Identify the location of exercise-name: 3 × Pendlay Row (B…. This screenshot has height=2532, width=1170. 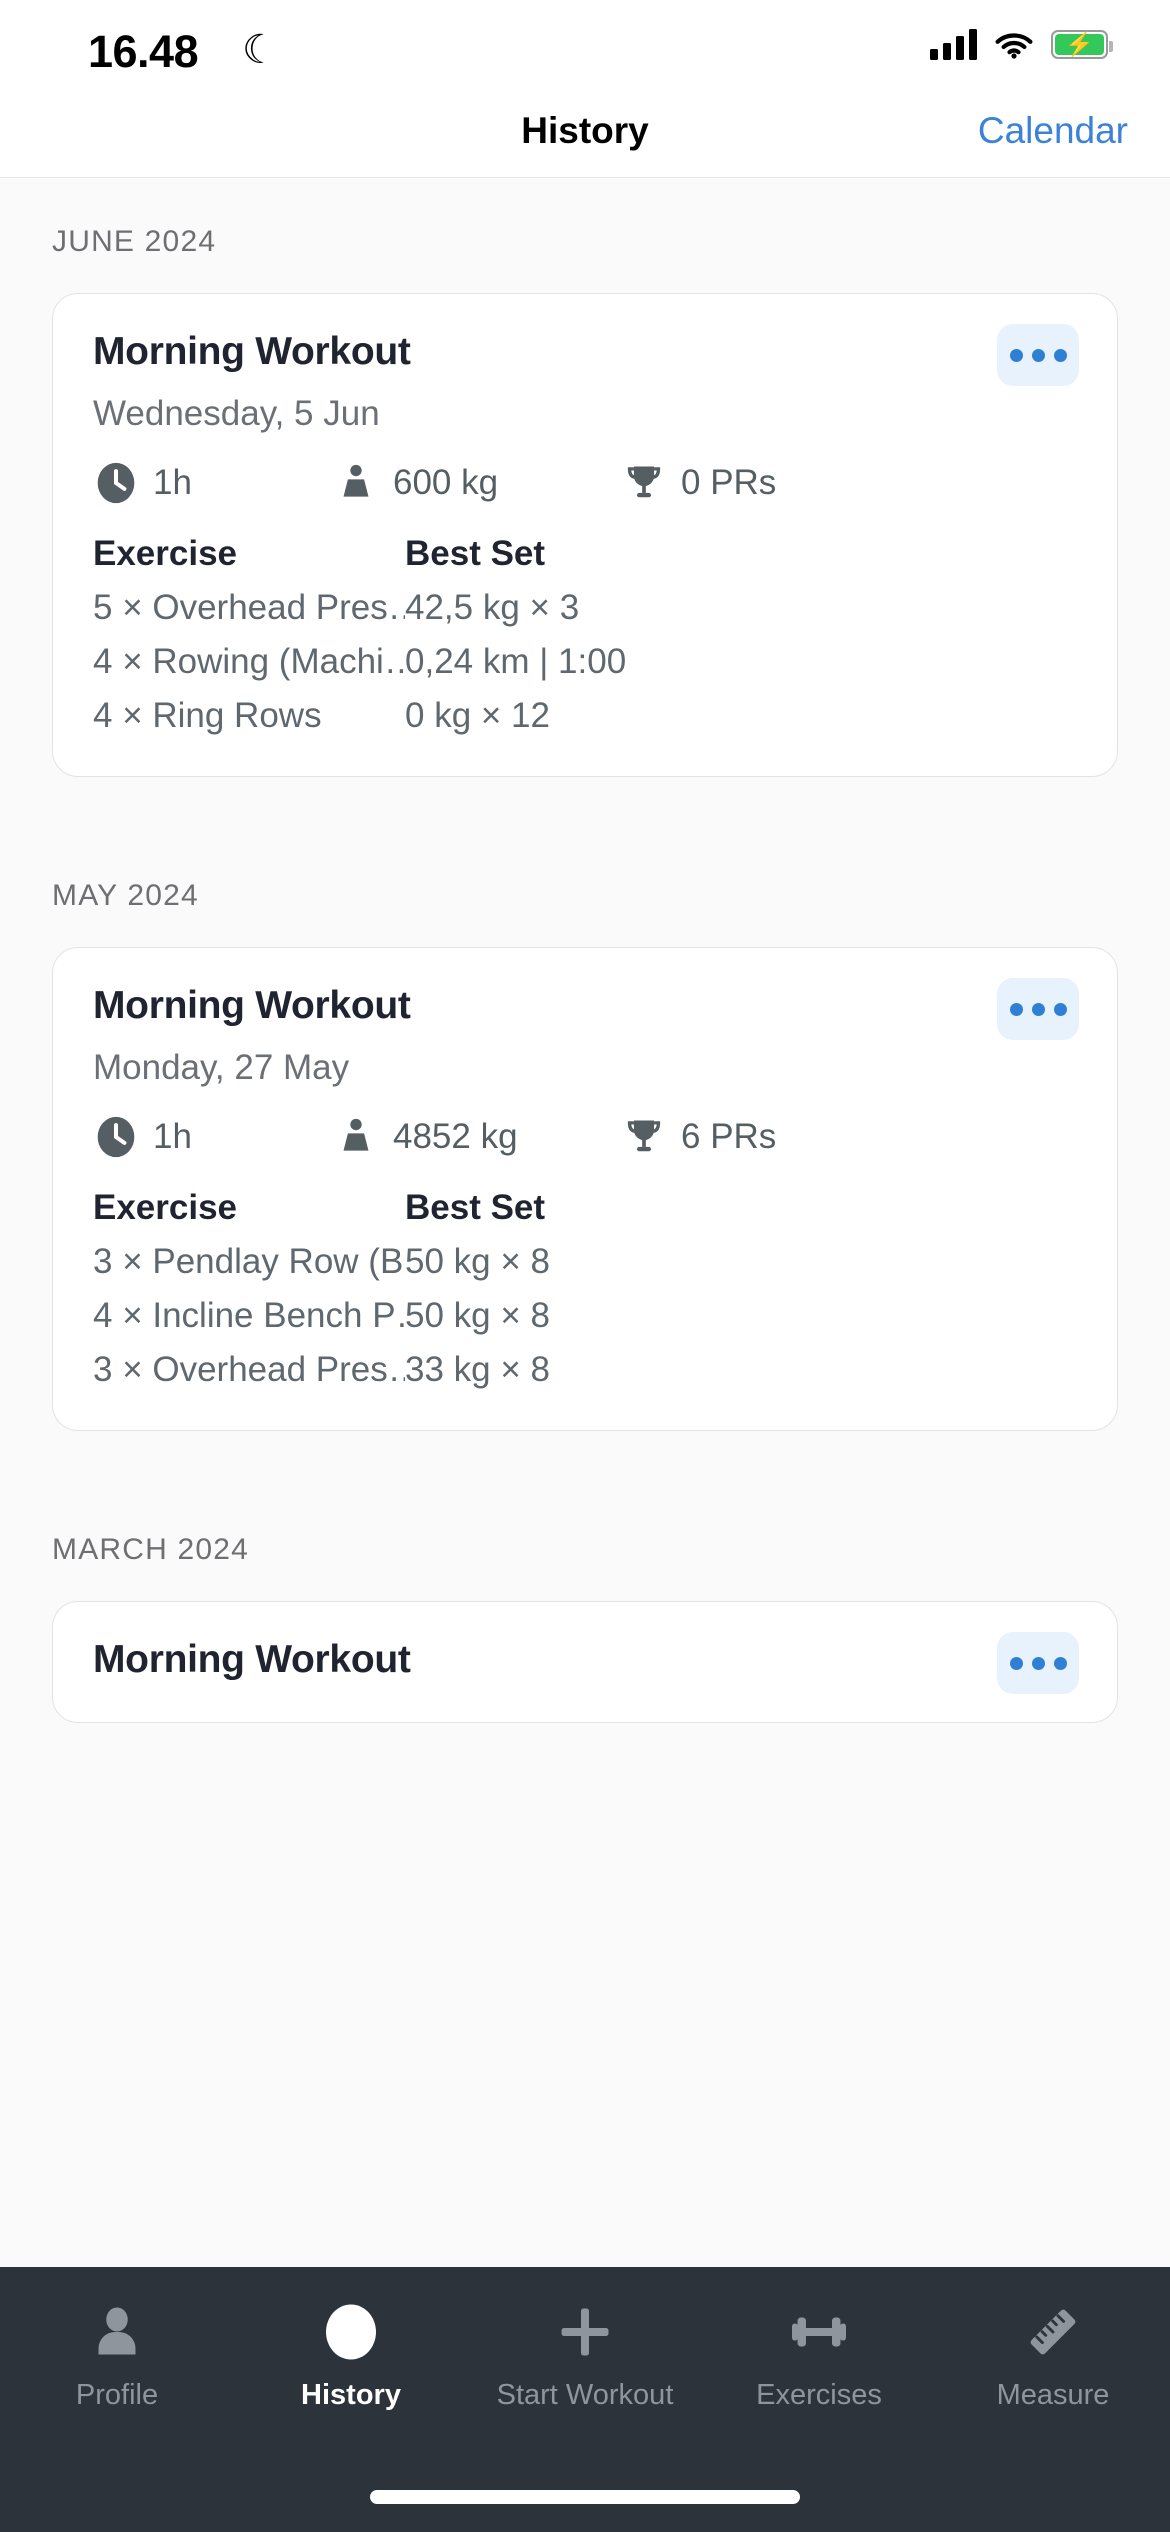
(249, 1261).